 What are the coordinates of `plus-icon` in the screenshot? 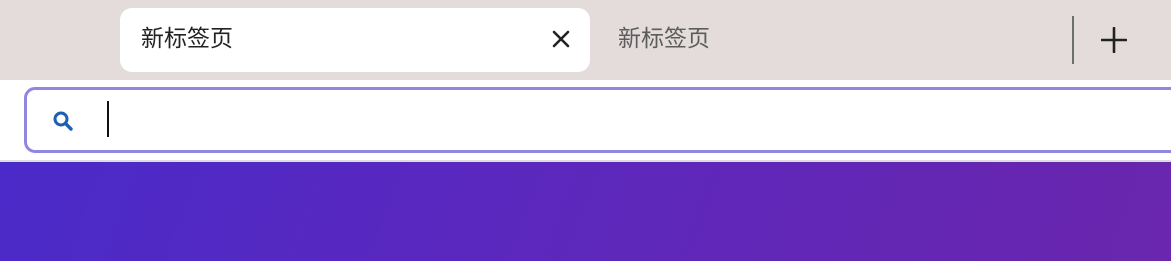 It's located at (1114, 40).